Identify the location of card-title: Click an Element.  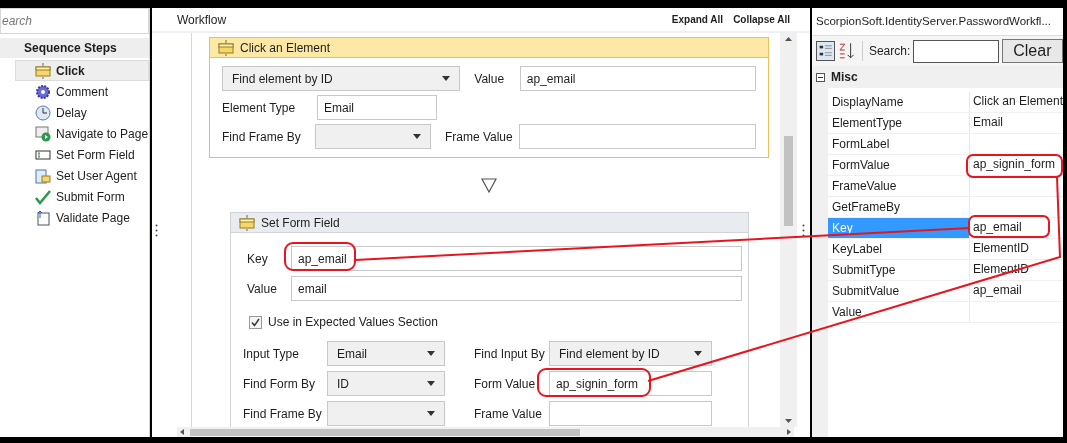
(285, 48).